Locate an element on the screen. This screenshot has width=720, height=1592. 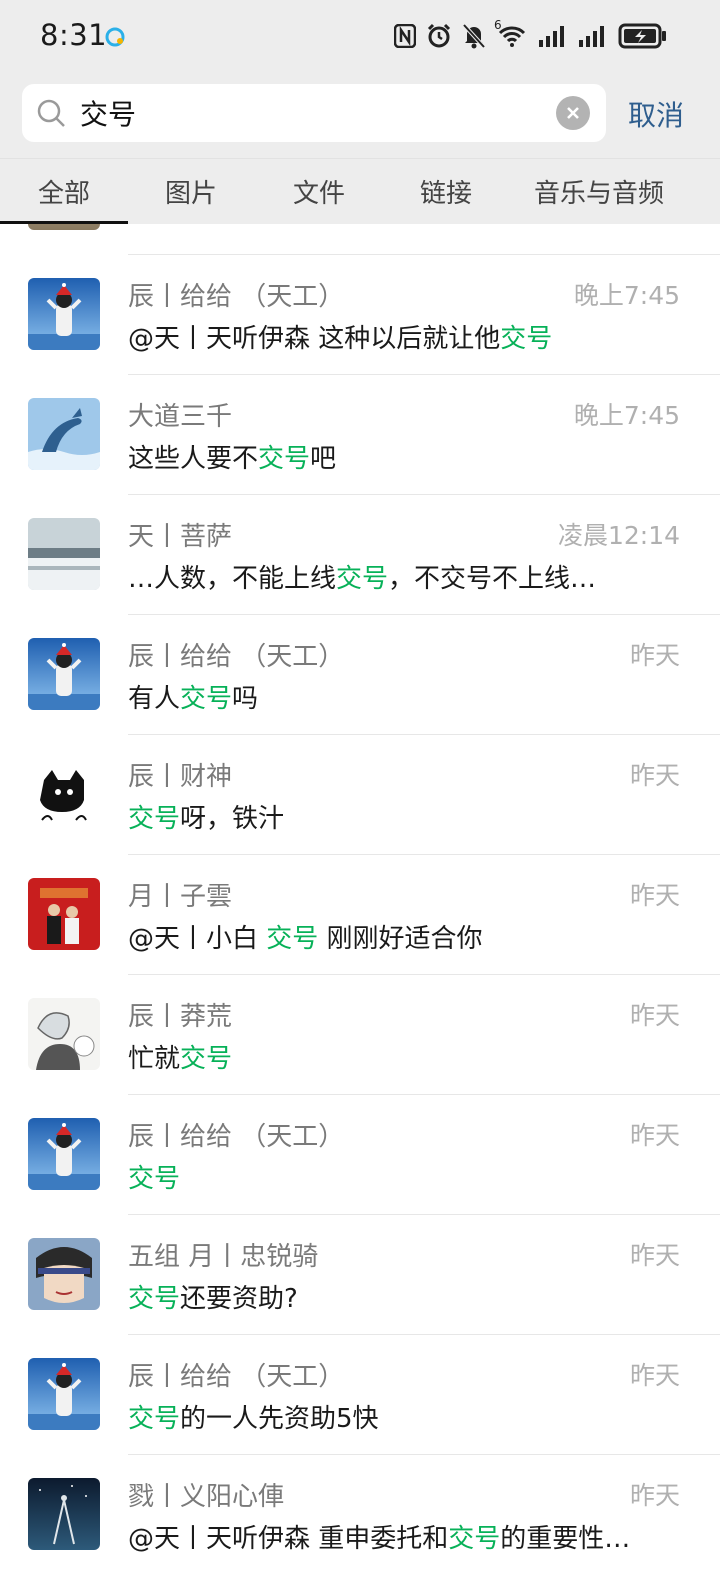
search-icon is located at coordinates (51, 115).